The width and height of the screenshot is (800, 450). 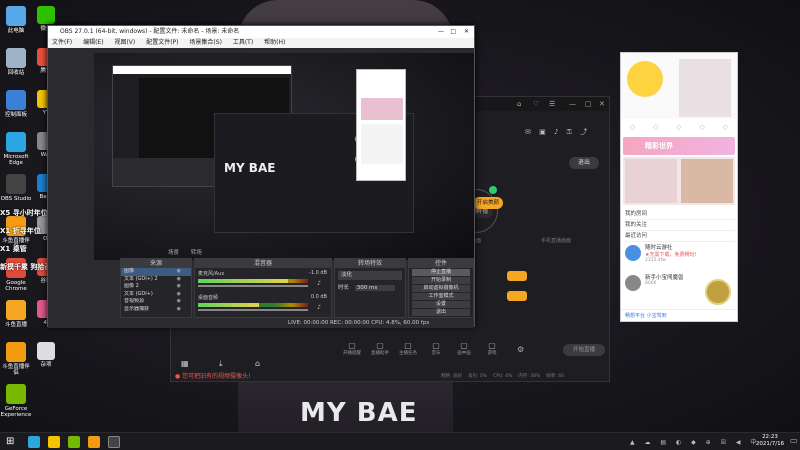 What do you see at coordinates (16, 401) in the screenshot?
I see `desktop-icon: GeForce Experience` at bounding box center [16, 401].